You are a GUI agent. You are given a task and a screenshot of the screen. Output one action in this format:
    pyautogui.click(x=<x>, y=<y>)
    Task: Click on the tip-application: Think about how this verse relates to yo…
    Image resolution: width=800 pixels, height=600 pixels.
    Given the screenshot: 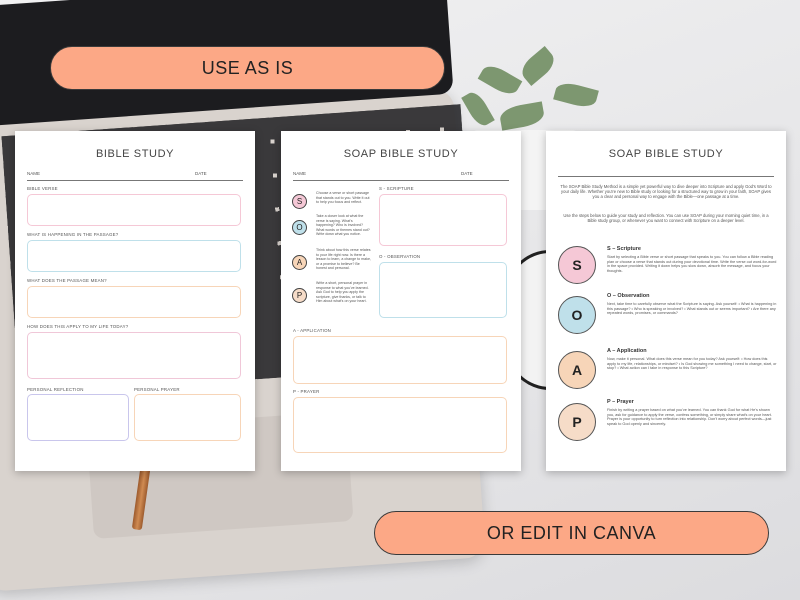 What is the action you would take?
    pyautogui.click(x=343, y=259)
    